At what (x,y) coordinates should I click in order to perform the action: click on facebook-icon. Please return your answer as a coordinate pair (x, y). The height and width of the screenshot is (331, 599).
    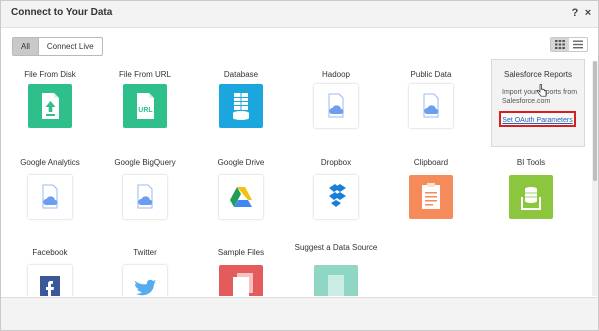
    Looking at the image, I should click on (50, 280).